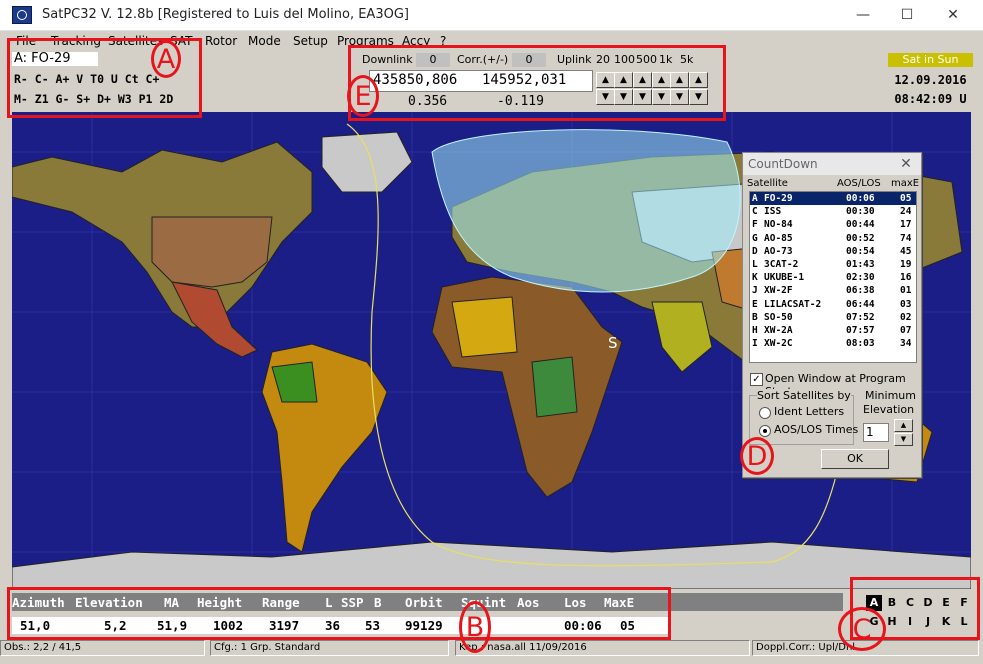 The image size is (983, 664). What do you see at coordinates (784, 278) in the screenshot?
I see `row-name: UKUBE-1` at bounding box center [784, 278].